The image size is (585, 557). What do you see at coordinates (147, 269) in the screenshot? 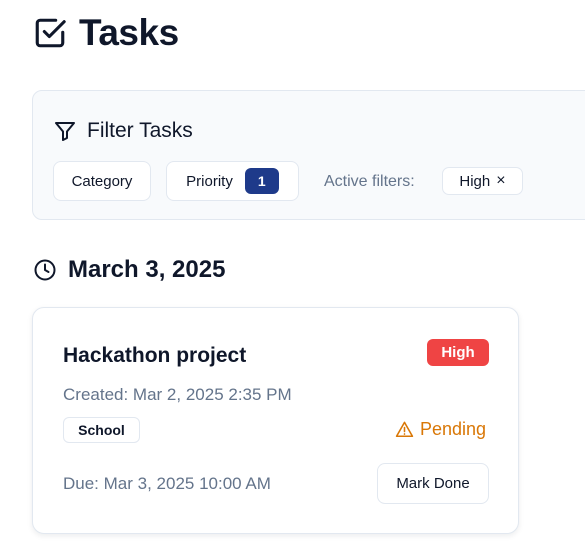
I see `group-date: March 3, 2025` at bounding box center [147, 269].